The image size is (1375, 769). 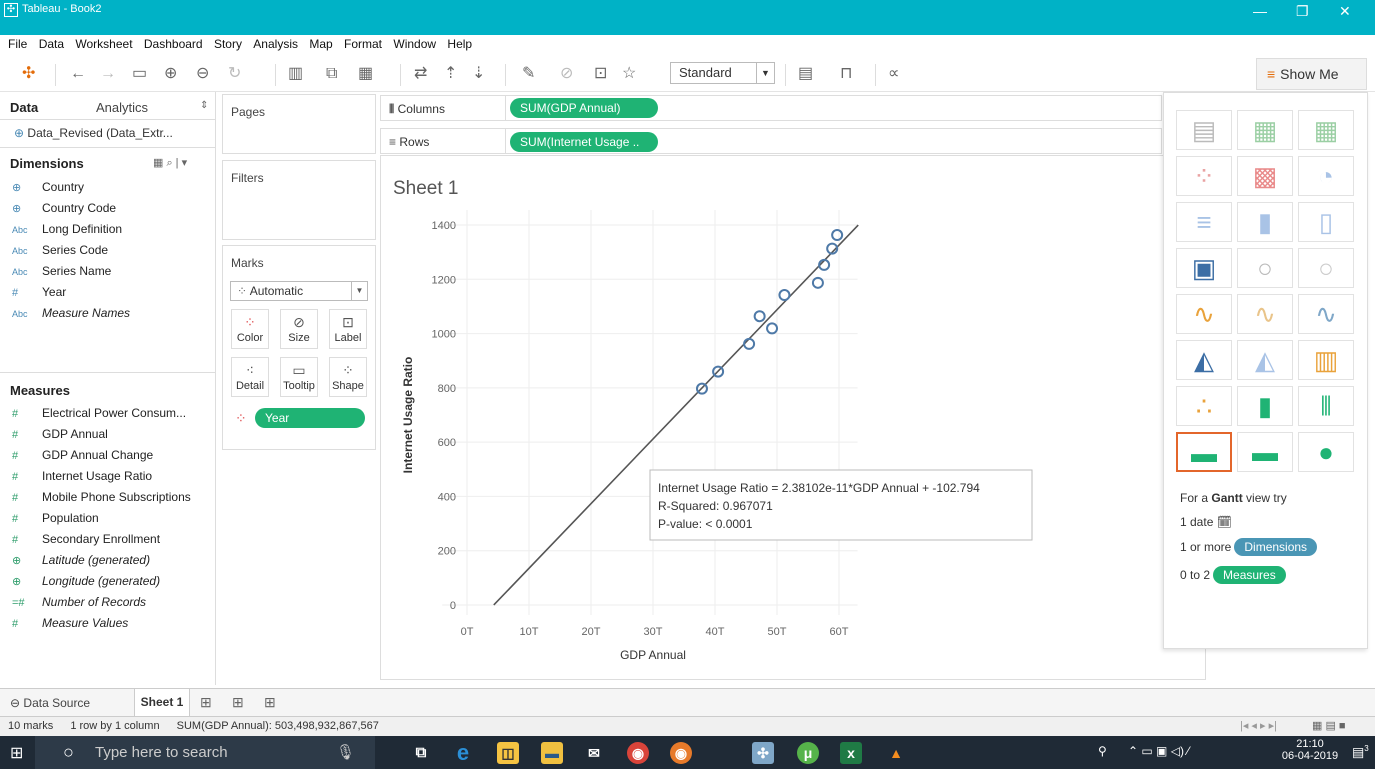 I want to click on new-worksheet-icon: ▥, so click(x=295, y=74).